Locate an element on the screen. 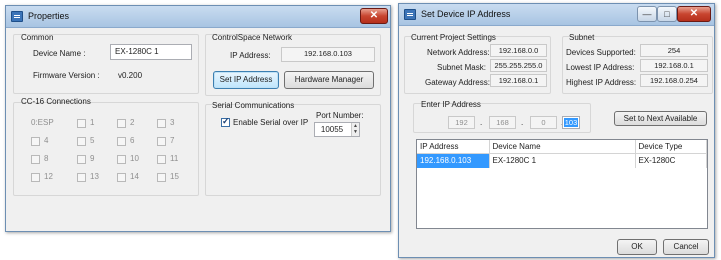 This screenshot has width=721, height=260. highest-ip-label: Highest IP Address: is located at coordinates (601, 82).